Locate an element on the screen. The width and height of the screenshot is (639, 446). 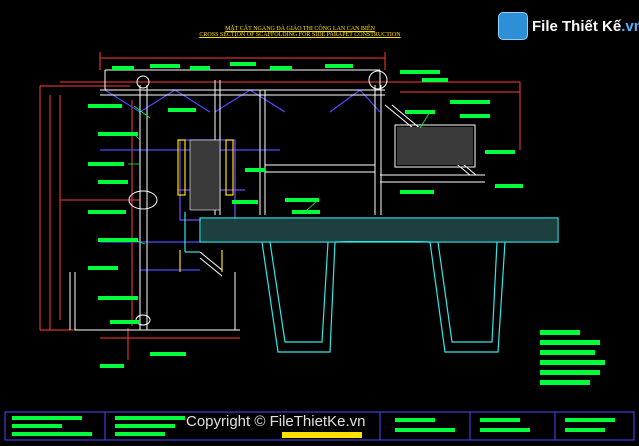
site-logo: File Thiết Kế.vn is located at coordinates (568, 26).